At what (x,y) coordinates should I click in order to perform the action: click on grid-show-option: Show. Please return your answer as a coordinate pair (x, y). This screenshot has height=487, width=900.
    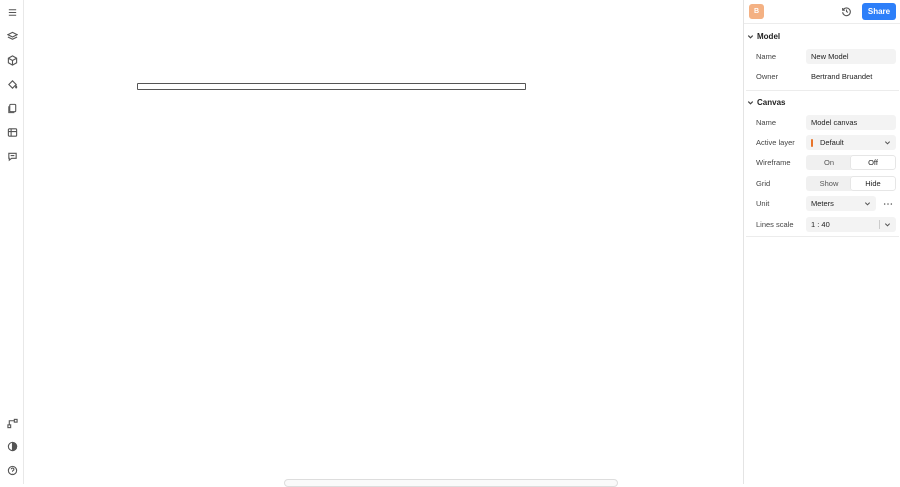
    Looking at the image, I should click on (829, 183).